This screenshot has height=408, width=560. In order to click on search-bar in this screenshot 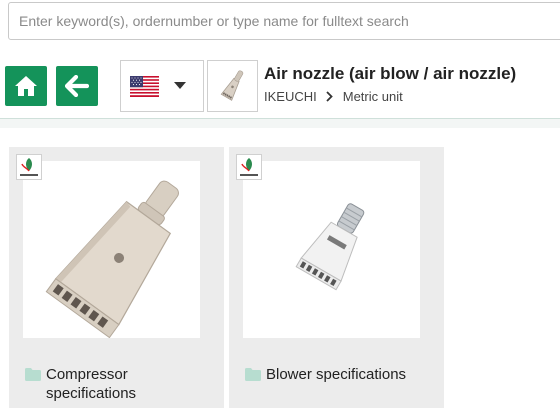, I will do `click(280, 22)`.